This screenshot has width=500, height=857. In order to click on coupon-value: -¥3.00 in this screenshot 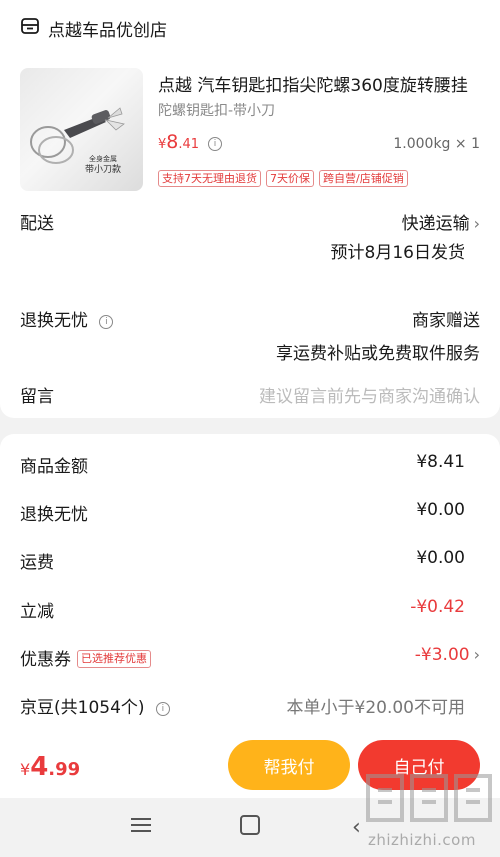, I will do `click(442, 655)`.